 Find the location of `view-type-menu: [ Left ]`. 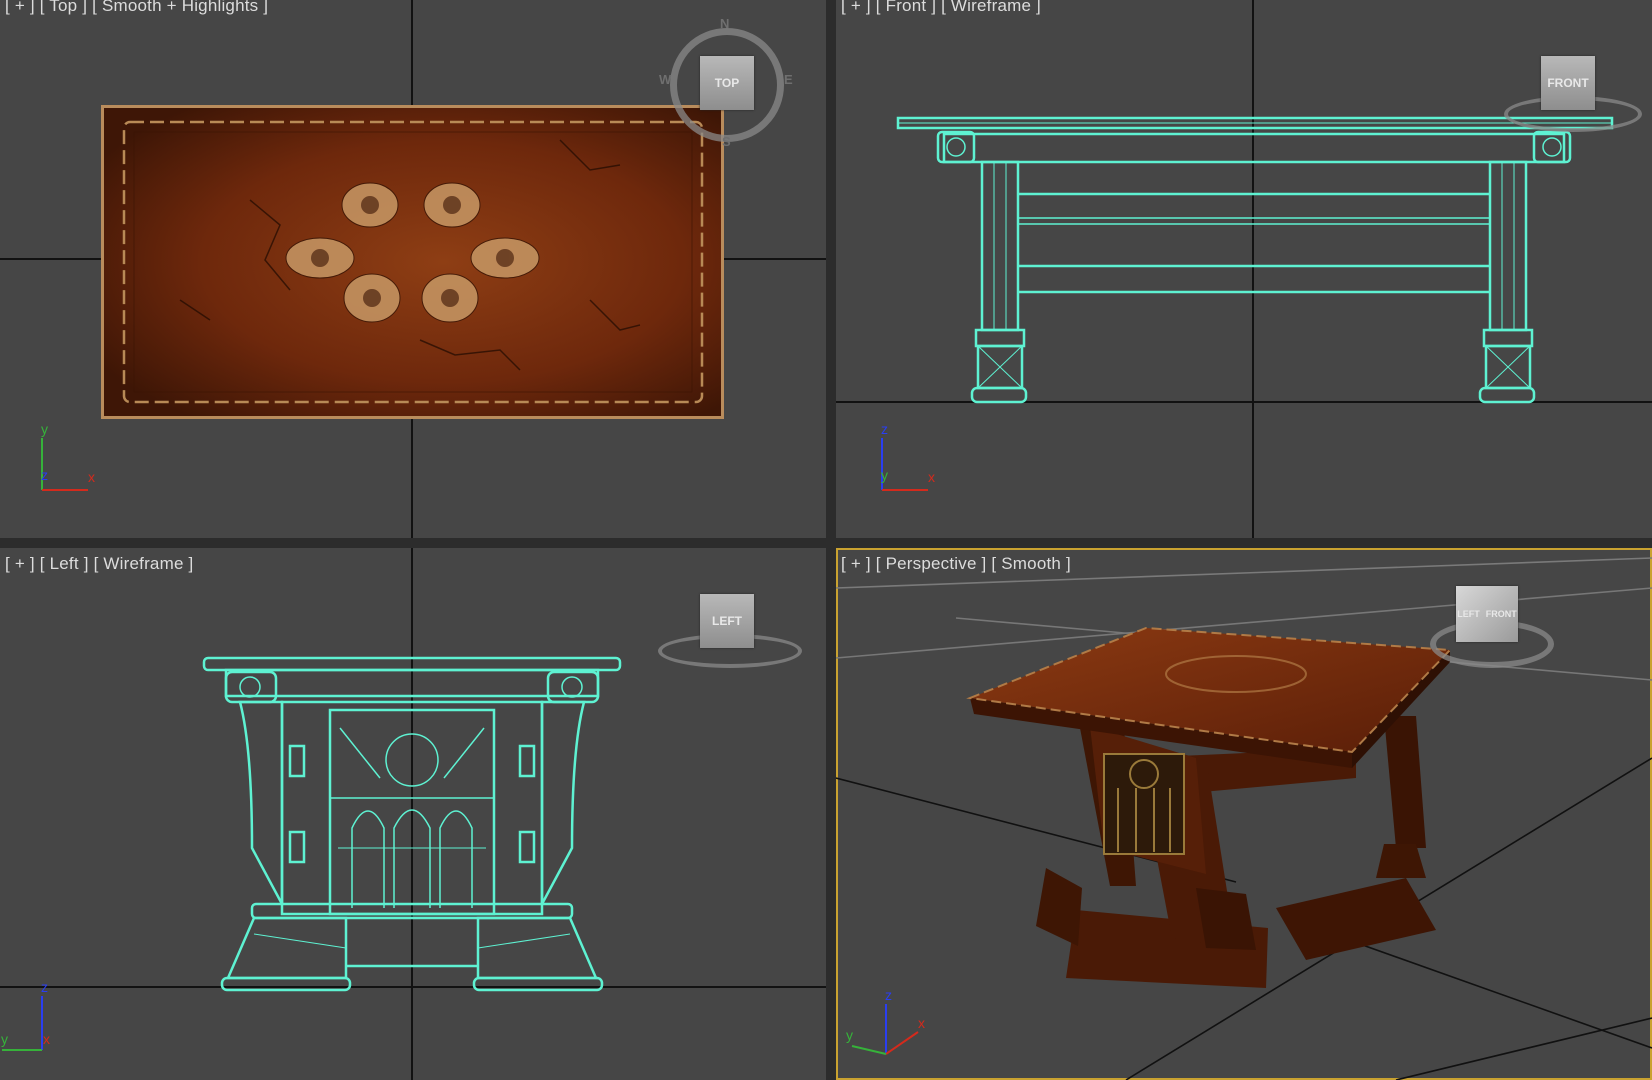

view-type-menu: [ Left ] is located at coordinates (64, 563).